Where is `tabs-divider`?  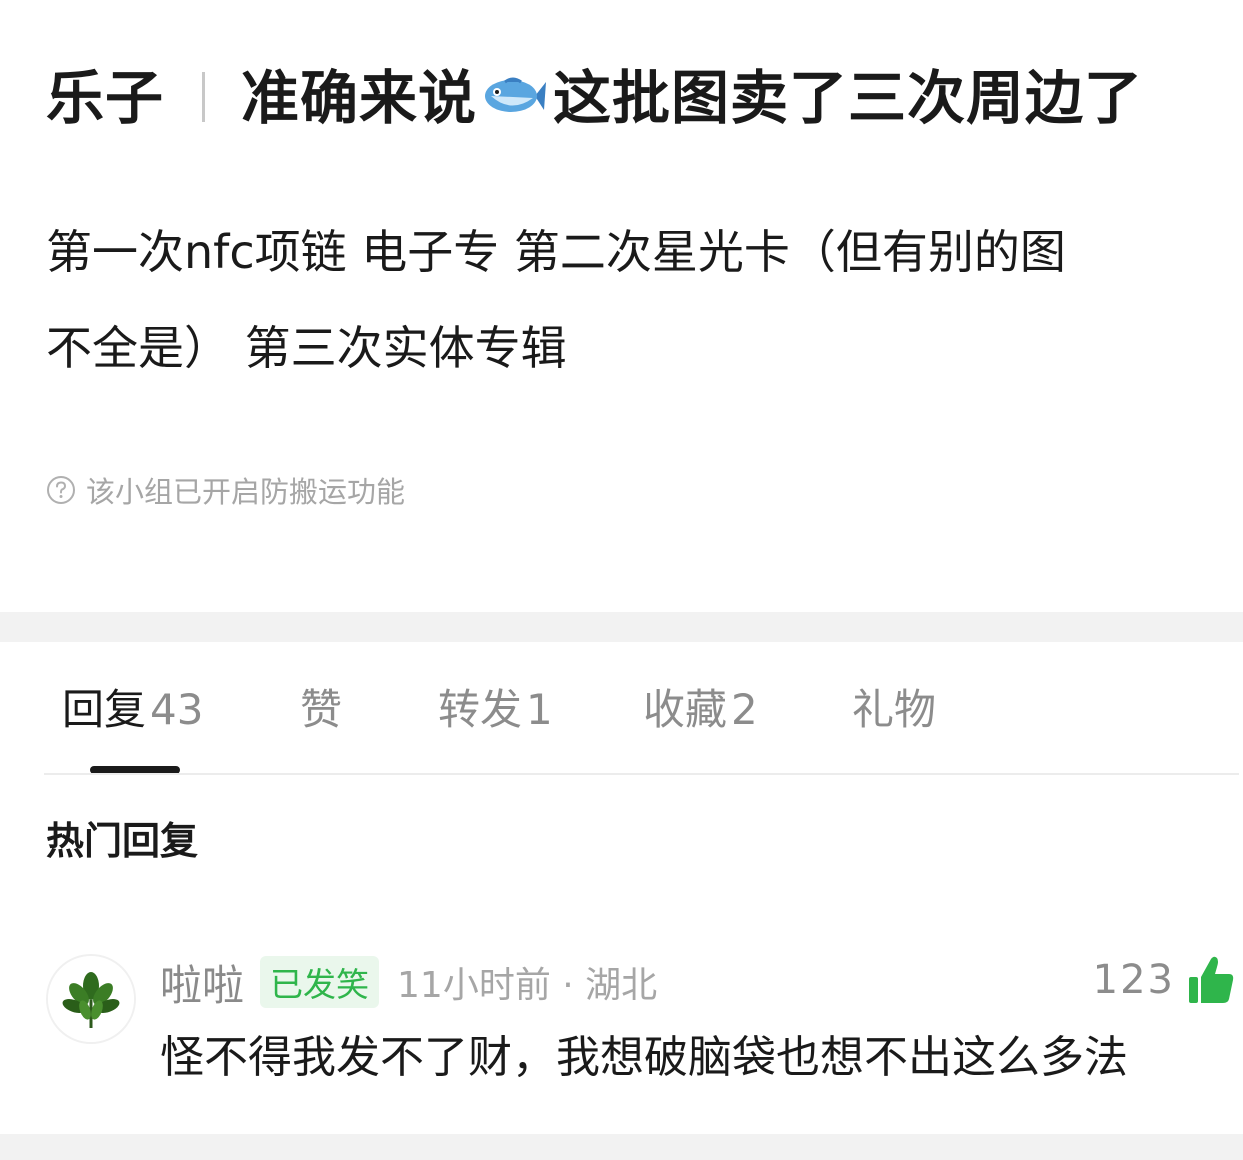 tabs-divider is located at coordinates (641, 774).